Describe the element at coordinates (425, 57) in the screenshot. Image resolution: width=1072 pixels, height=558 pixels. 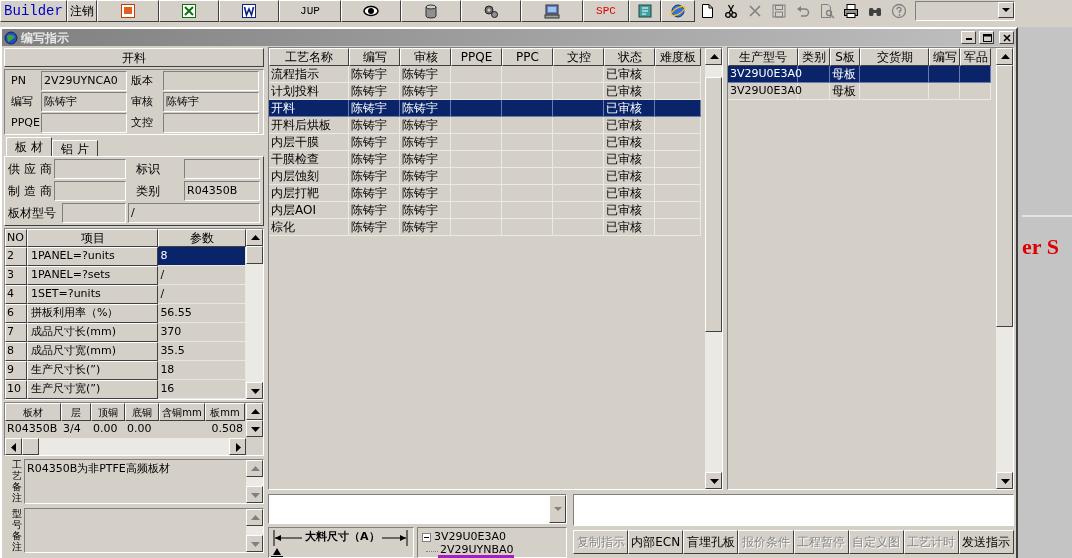
I see `column-header: 审核` at that location.